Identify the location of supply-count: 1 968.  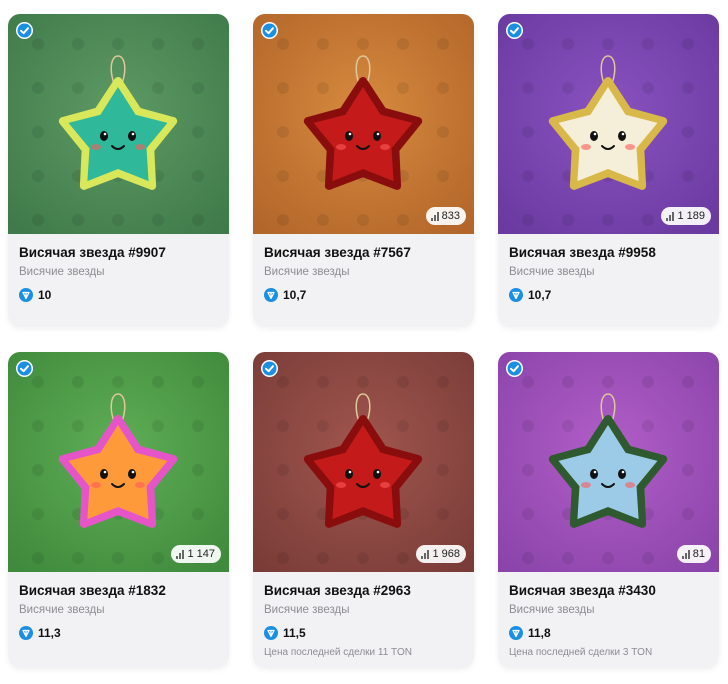
(446, 554).